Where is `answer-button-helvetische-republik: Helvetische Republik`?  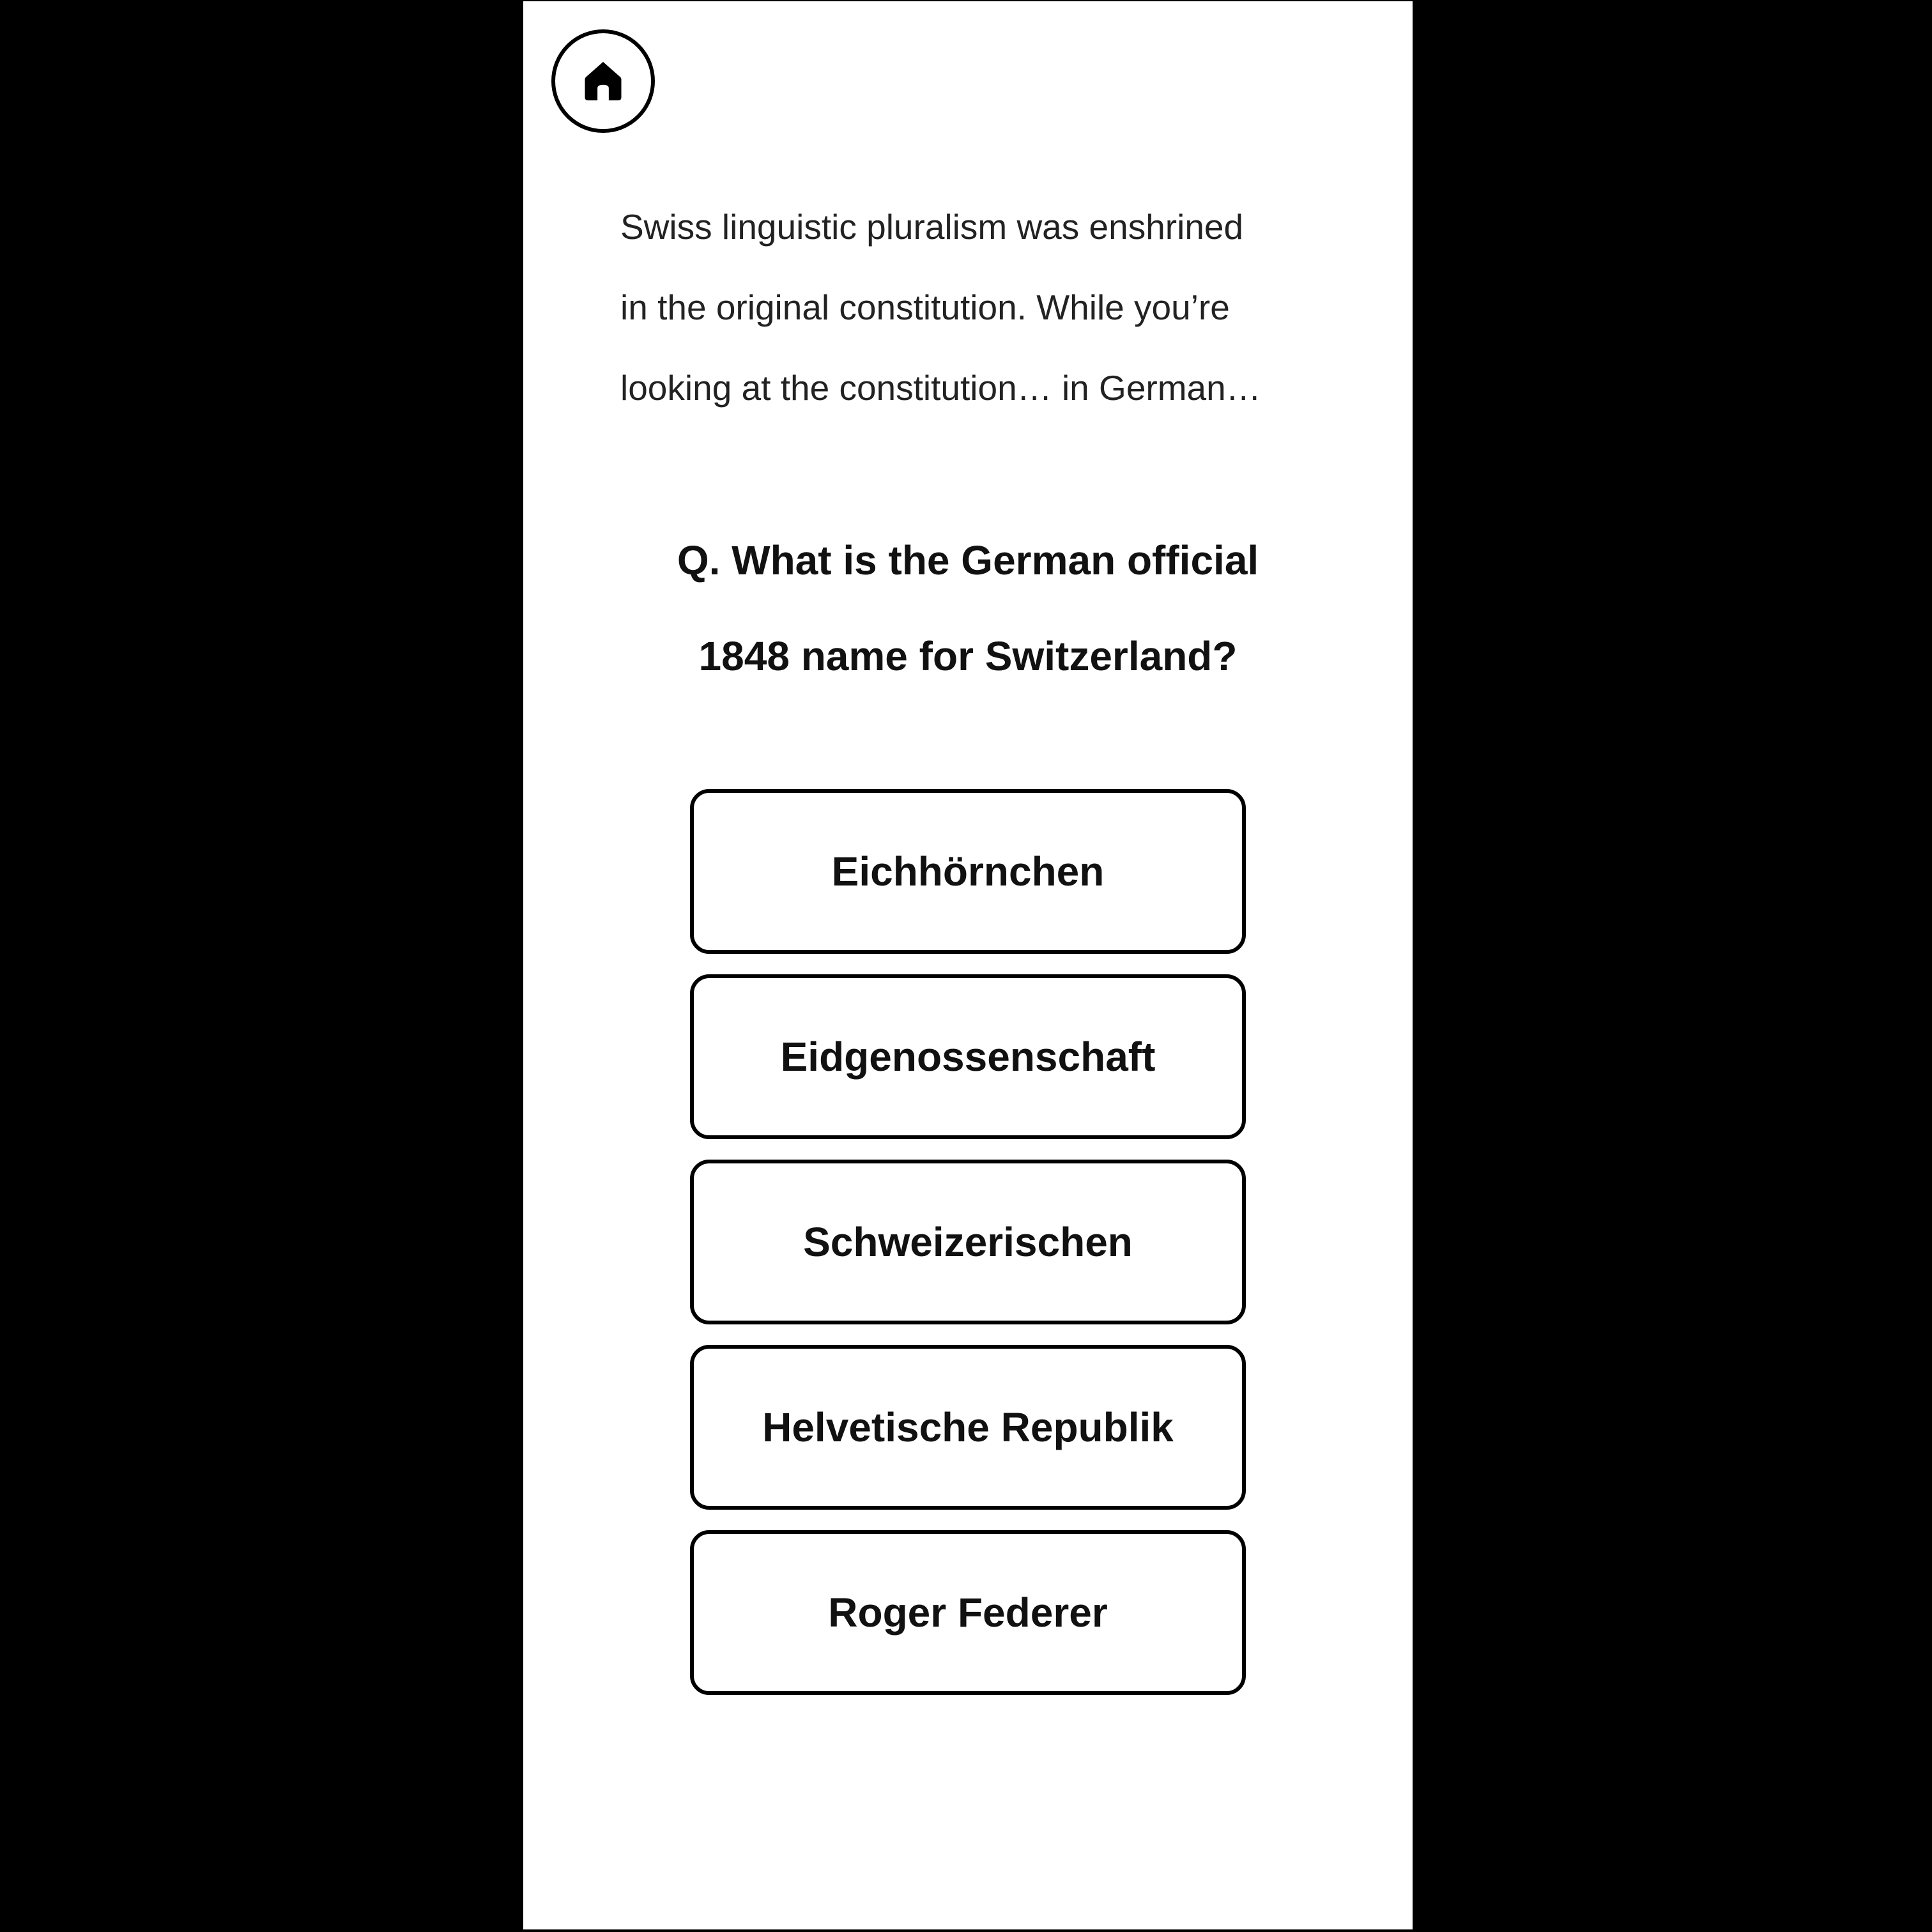 answer-button-helvetische-republik: Helvetische Republik is located at coordinates (968, 1427).